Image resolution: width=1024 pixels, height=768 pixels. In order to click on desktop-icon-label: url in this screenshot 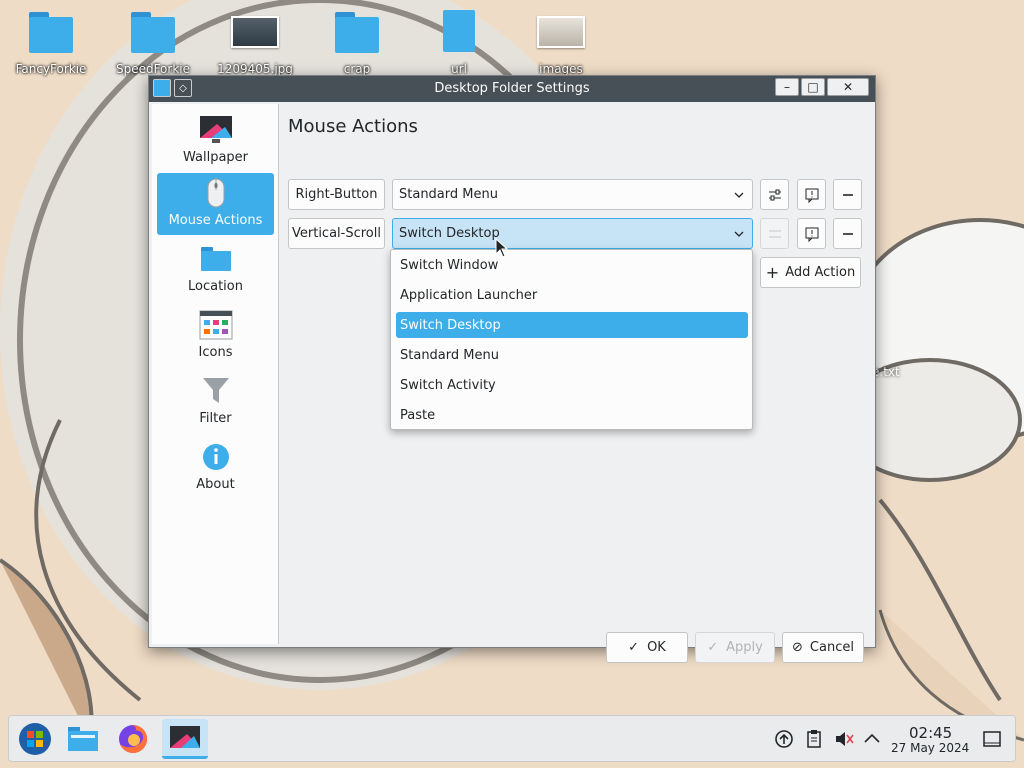, I will do `click(459, 69)`.